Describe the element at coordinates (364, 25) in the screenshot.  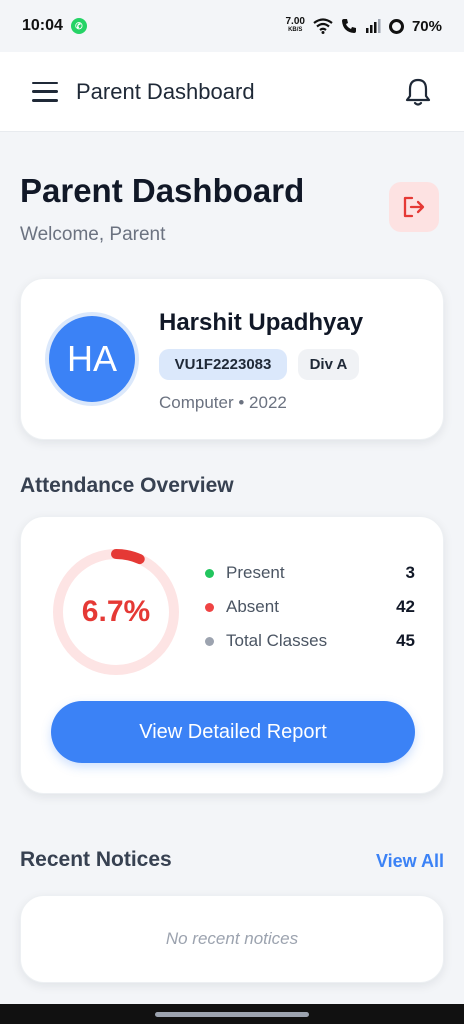
I see `status-indicators: 7.00 KB/S 70%` at that location.